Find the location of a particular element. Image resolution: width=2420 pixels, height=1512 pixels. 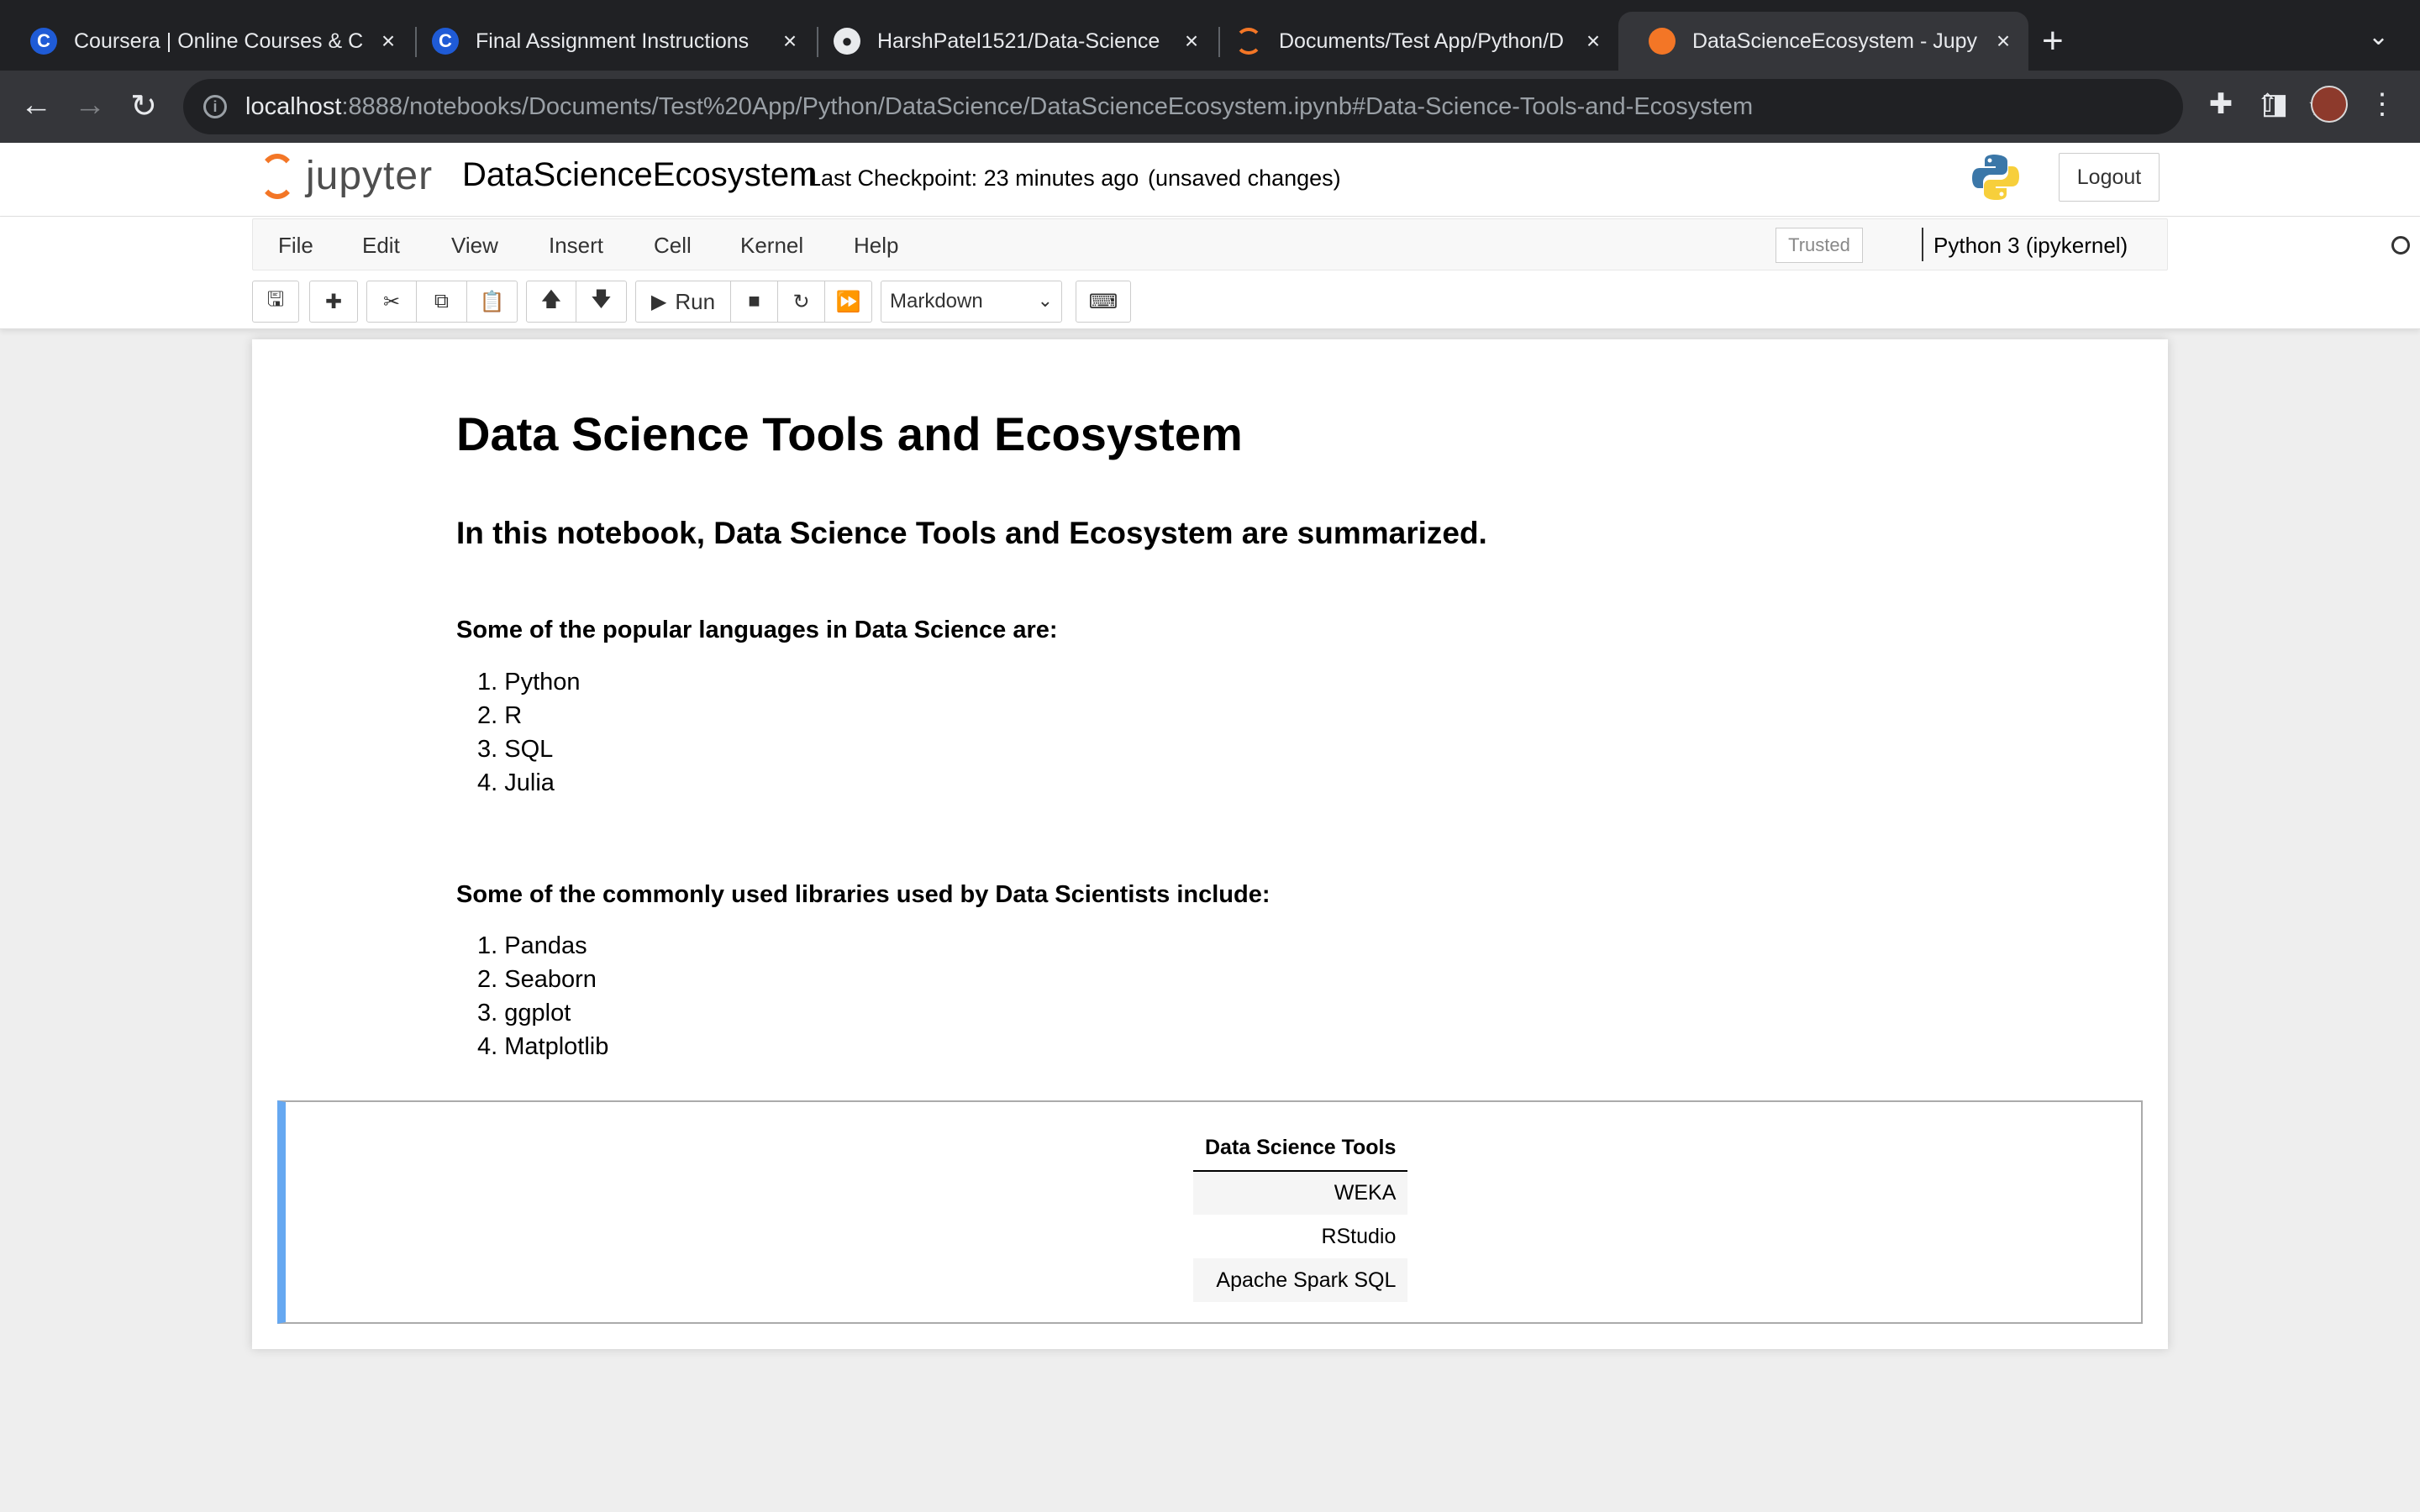

table-cell: RStudio is located at coordinates (1359, 1236).